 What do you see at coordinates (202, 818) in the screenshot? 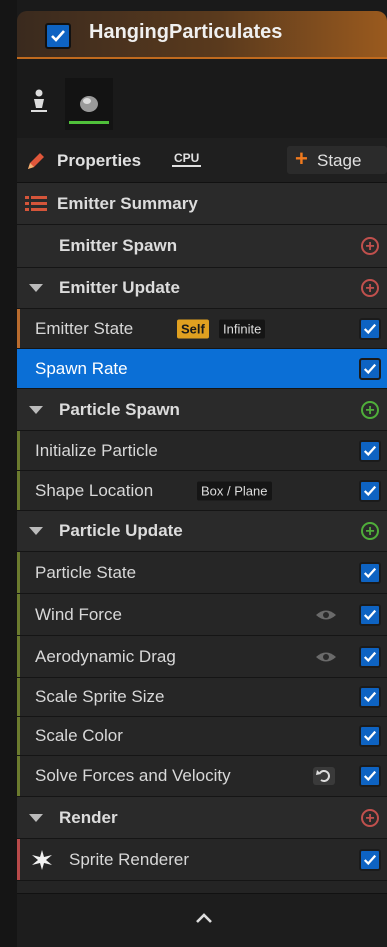
I see `section-render: Render +` at bounding box center [202, 818].